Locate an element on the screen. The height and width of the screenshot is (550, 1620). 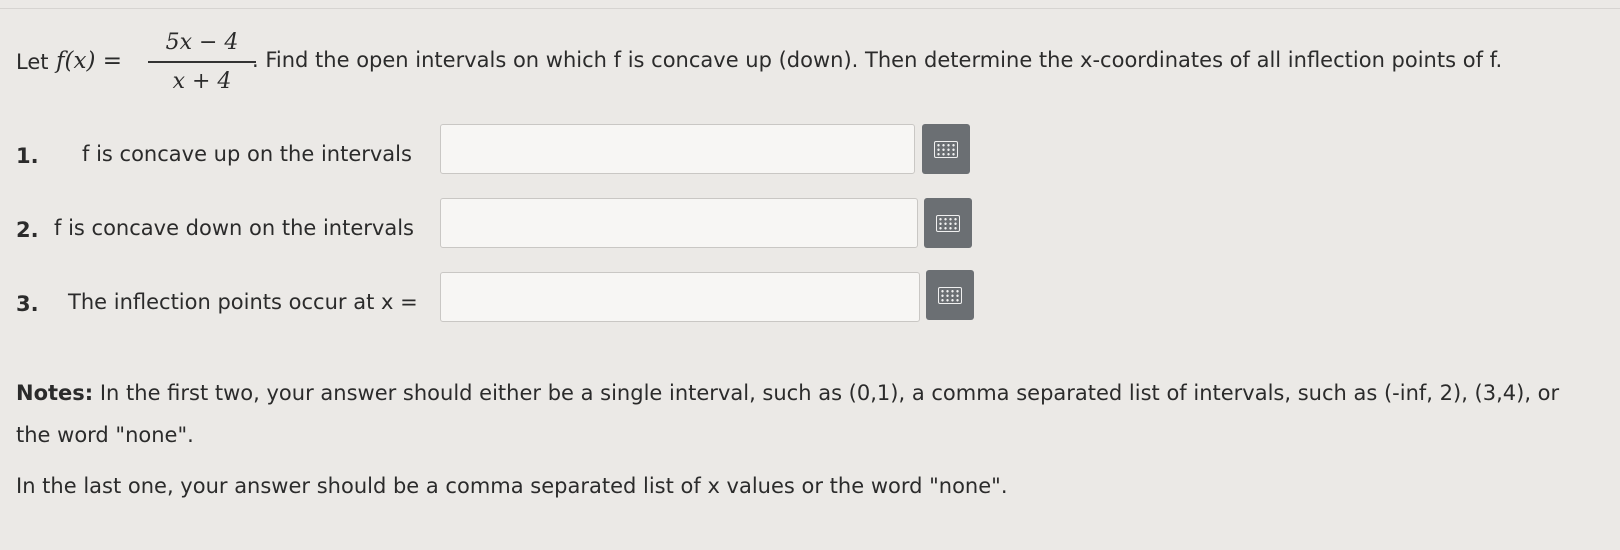
inflection-points-input is located at coordinates (680, 297).